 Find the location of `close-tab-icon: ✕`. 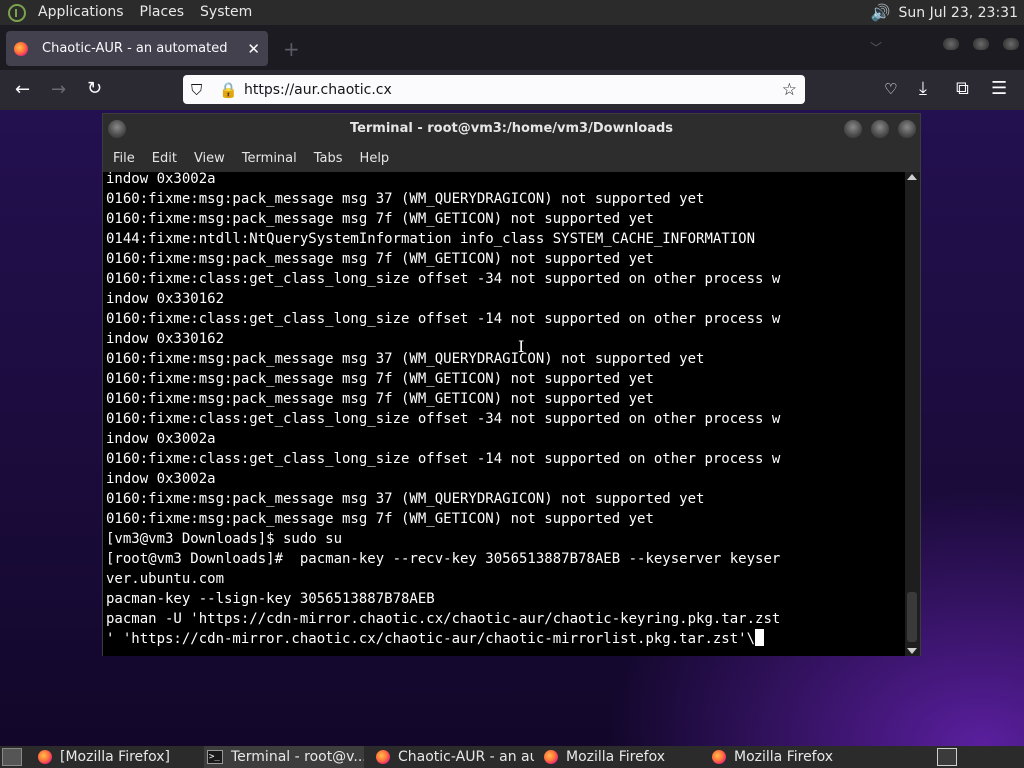

close-tab-icon: ✕ is located at coordinates (253, 49).